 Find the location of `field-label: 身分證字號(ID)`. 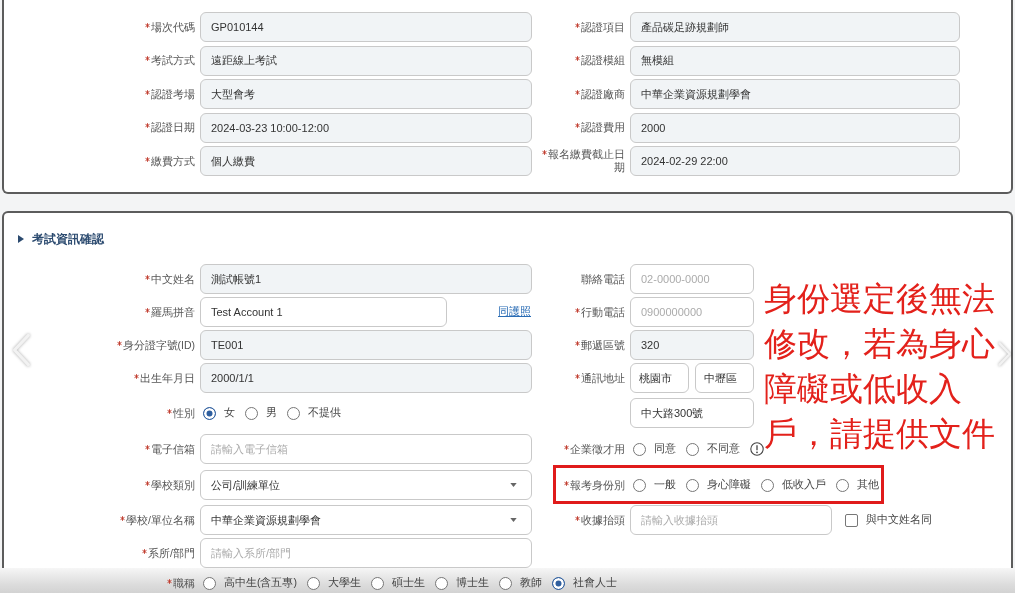

field-label: 身分證字號(ID) is located at coordinates (158, 344).